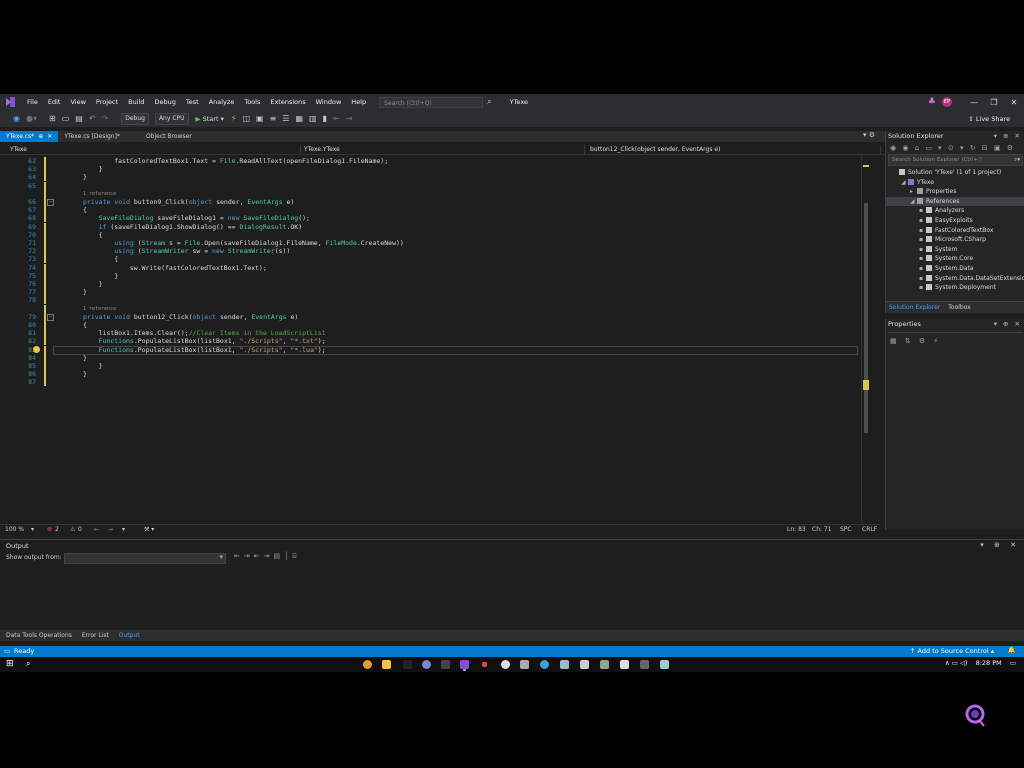 Image resolution: width=1024 pixels, height=768 pixels. I want to click on network-icon: ▭, so click(955, 663).